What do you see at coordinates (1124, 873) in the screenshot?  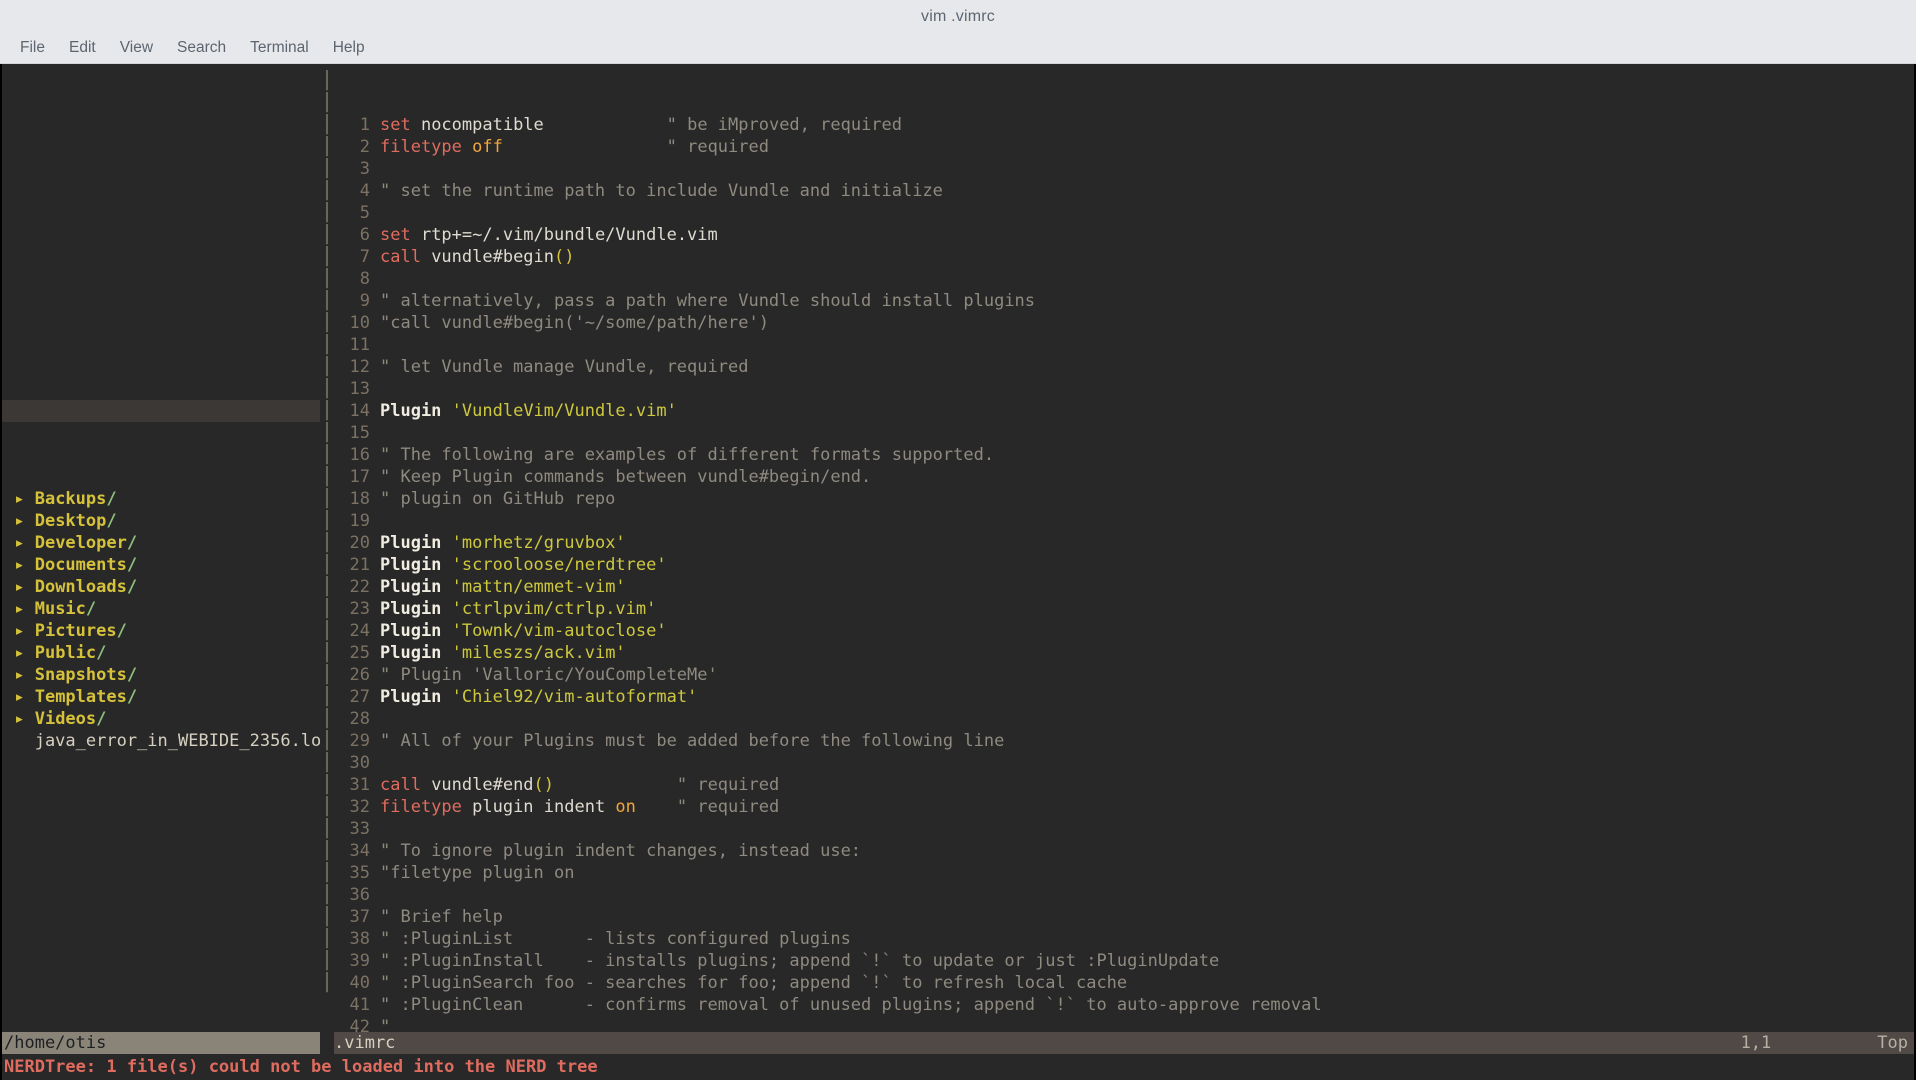 I see `editor-line: 35 "filetype plugin on` at bounding box center [1124, 873].